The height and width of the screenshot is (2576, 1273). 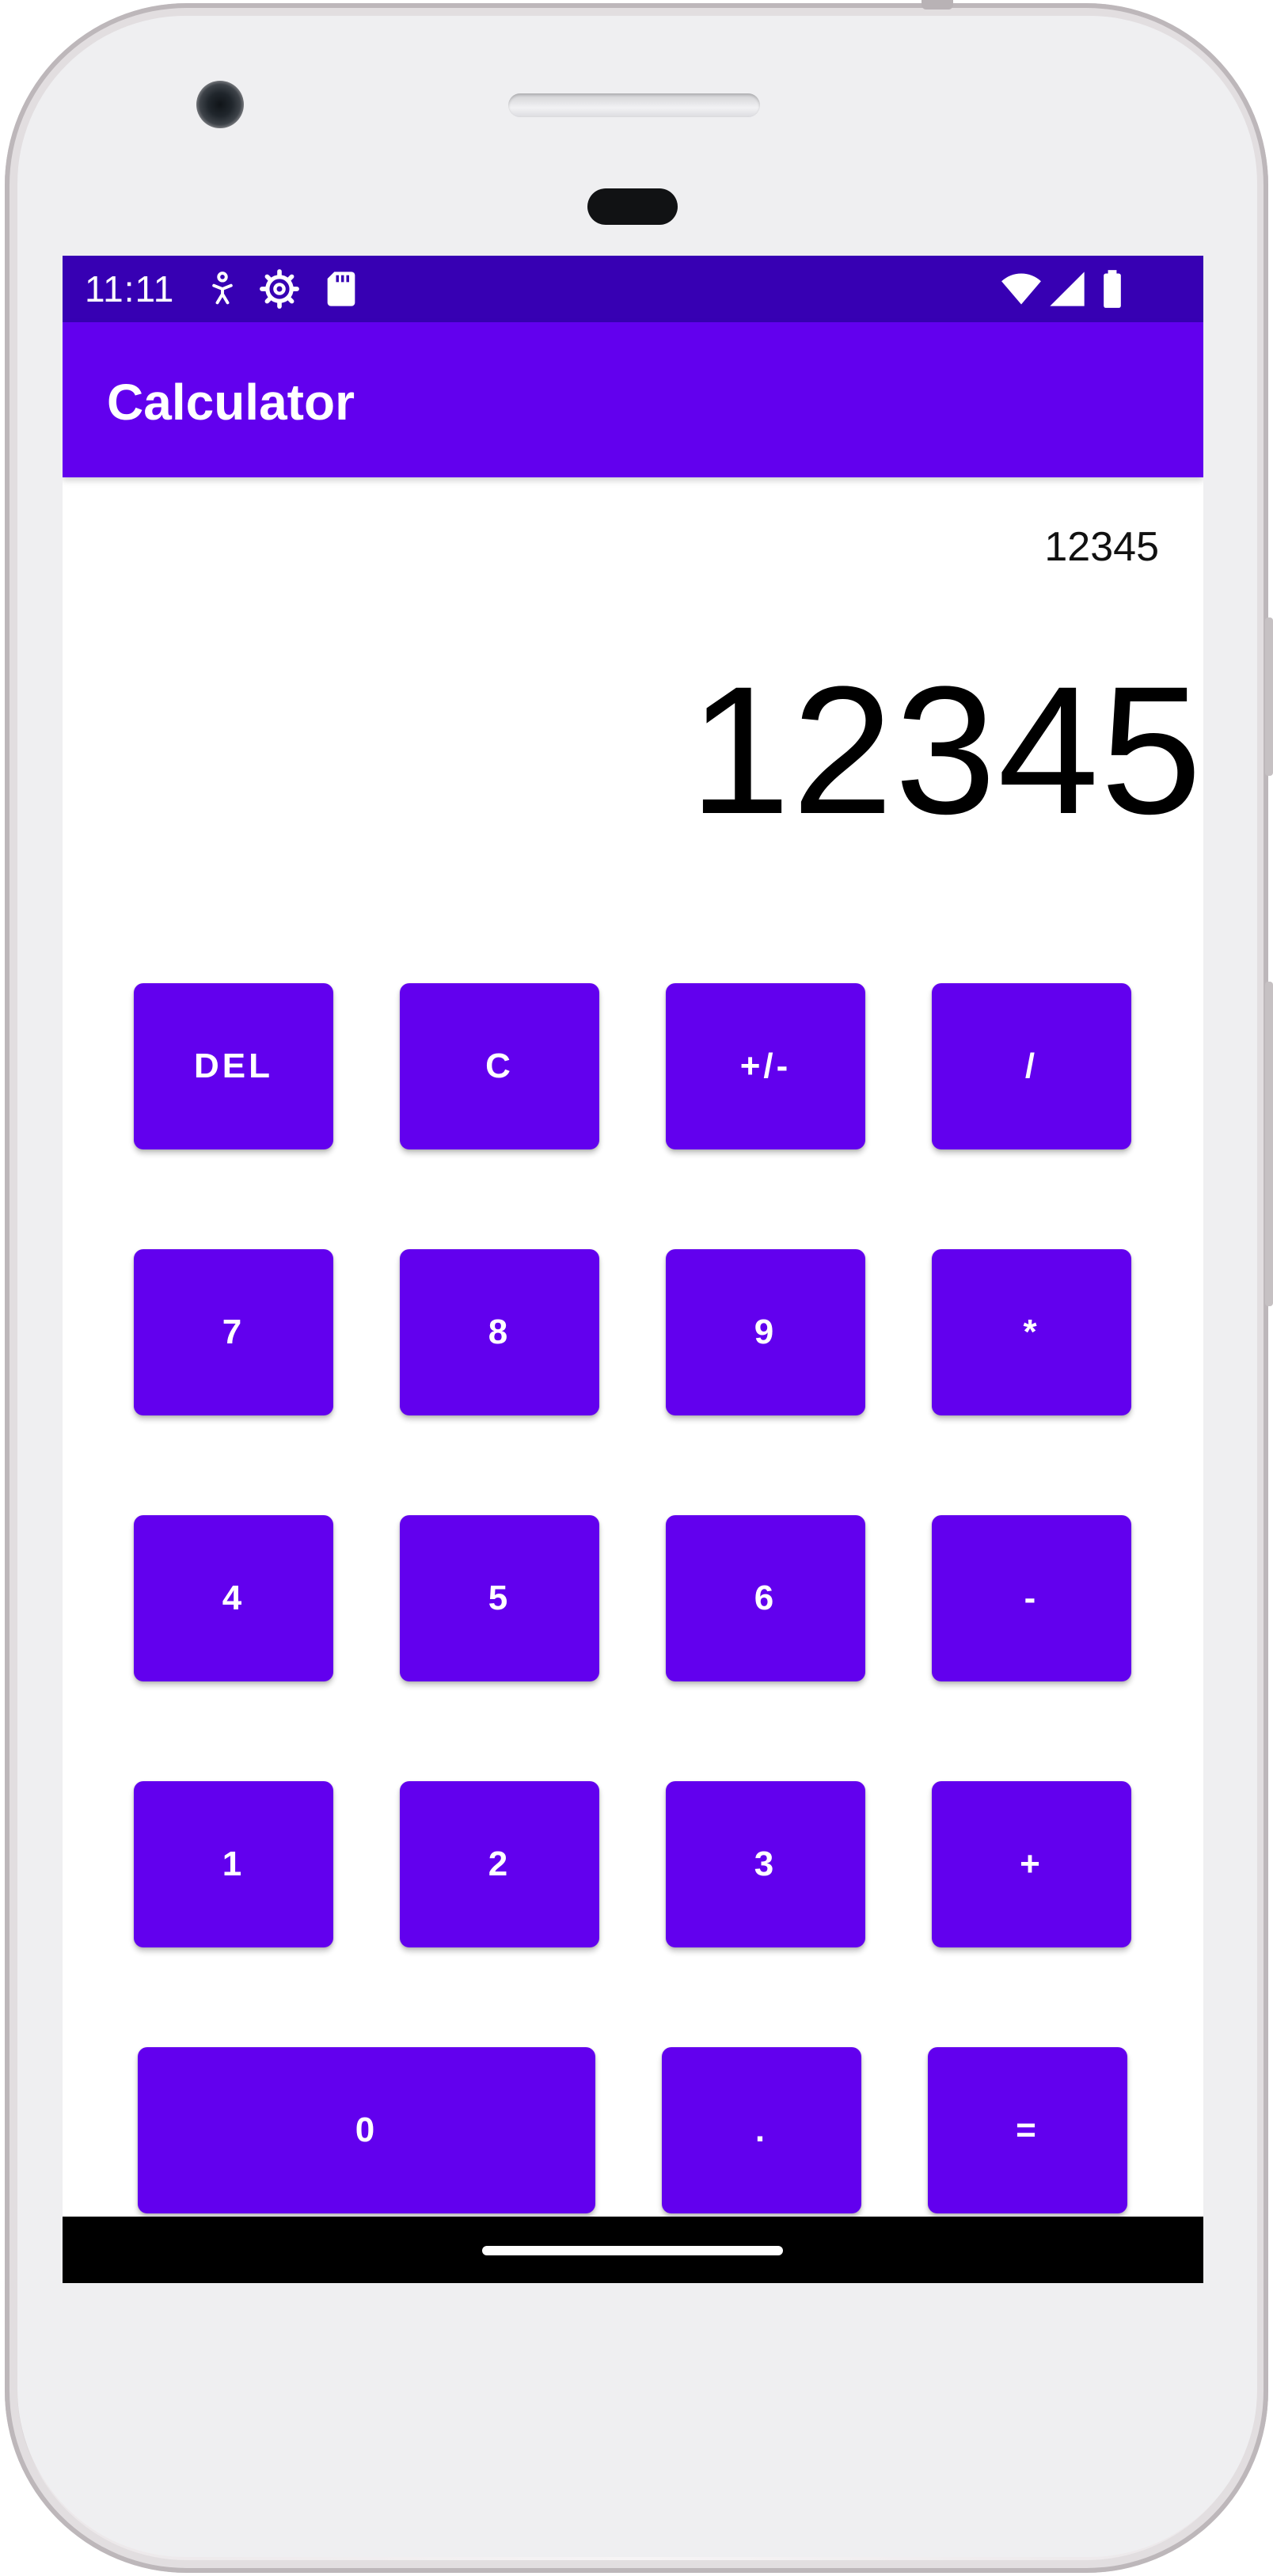 What do you see at coordinates (761, 2130) in the screenshot?
I see `decimal-button: .` at bounding box center [761, 2130].